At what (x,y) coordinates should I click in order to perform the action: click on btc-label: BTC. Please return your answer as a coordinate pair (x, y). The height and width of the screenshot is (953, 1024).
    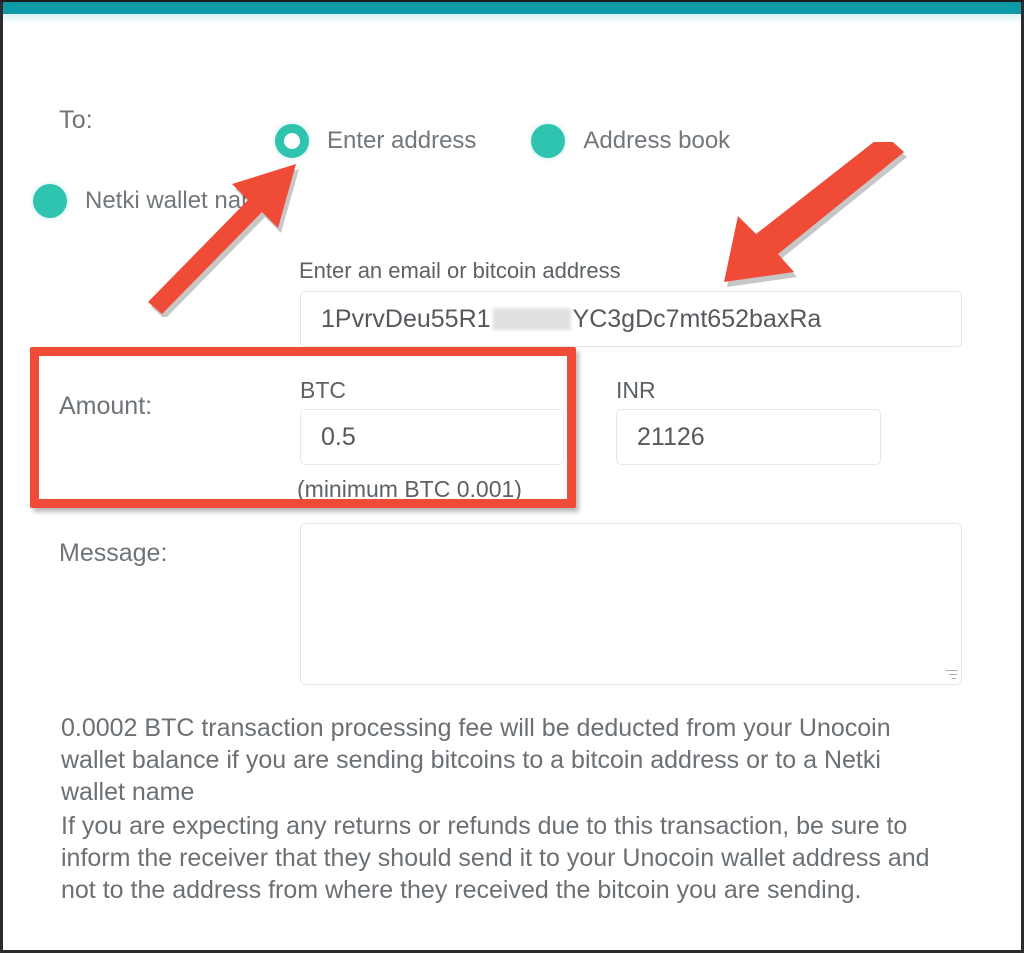
    Looking at the image, I should click on (323, 390).